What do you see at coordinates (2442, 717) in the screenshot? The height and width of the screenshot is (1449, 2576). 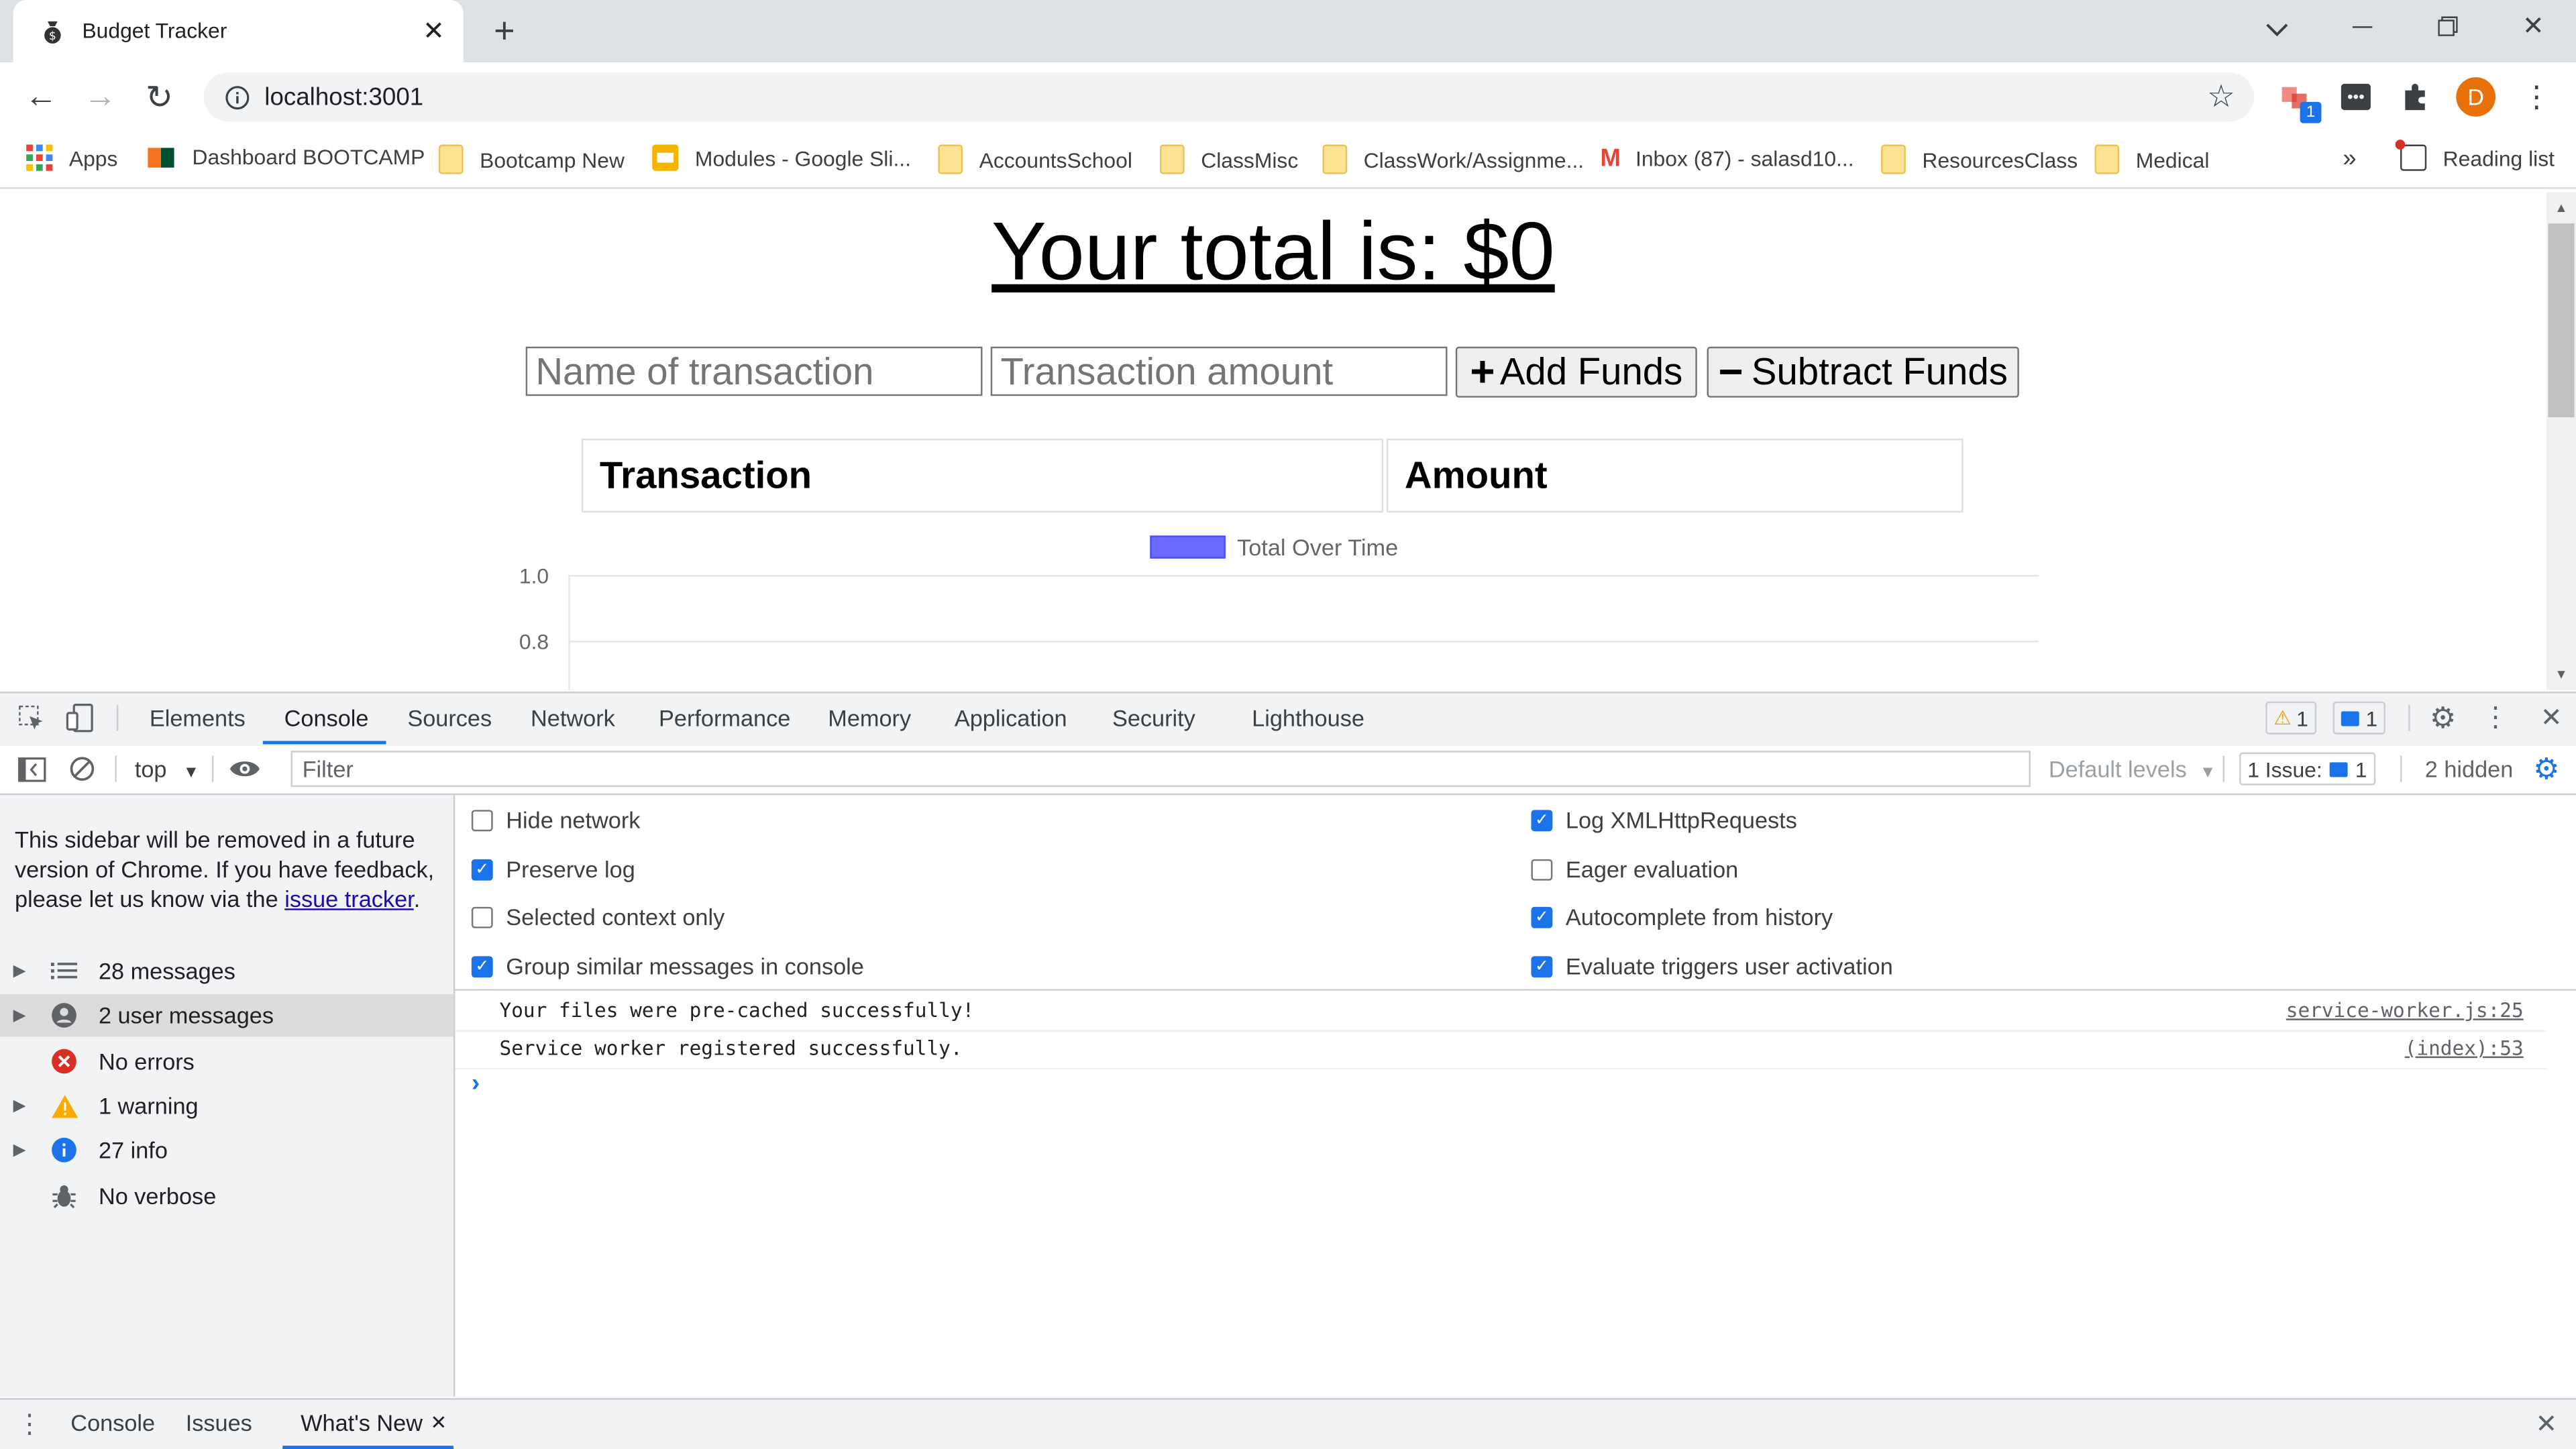 I see `settings-gear-icon: ⚙` at bounding box center [2442, 717].